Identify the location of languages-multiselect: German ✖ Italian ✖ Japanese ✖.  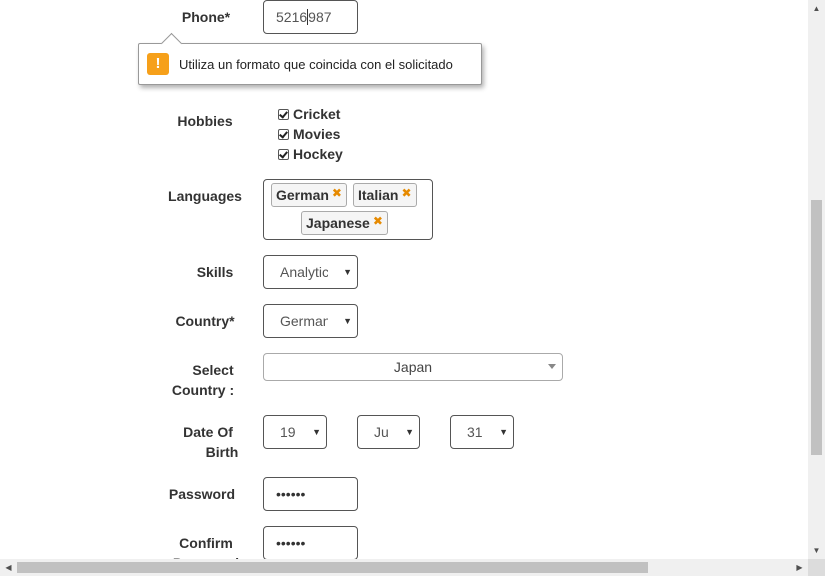
(348, 209).